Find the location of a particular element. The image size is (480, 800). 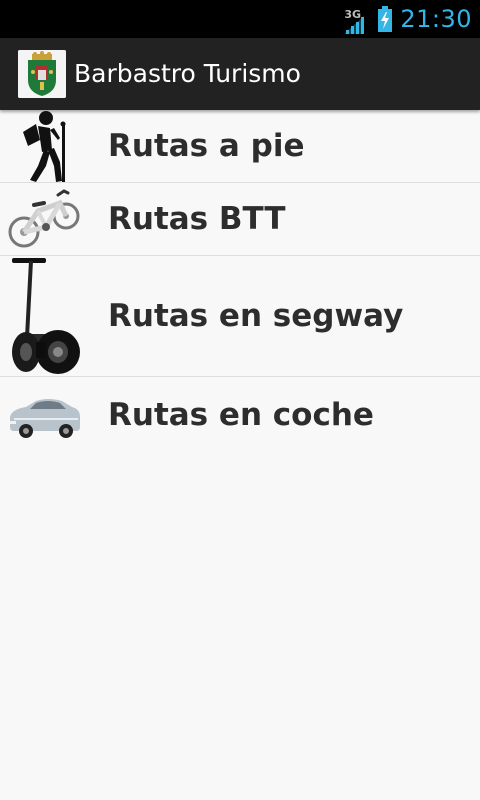

network-signal: 3G is located at coordinates (357, 19).